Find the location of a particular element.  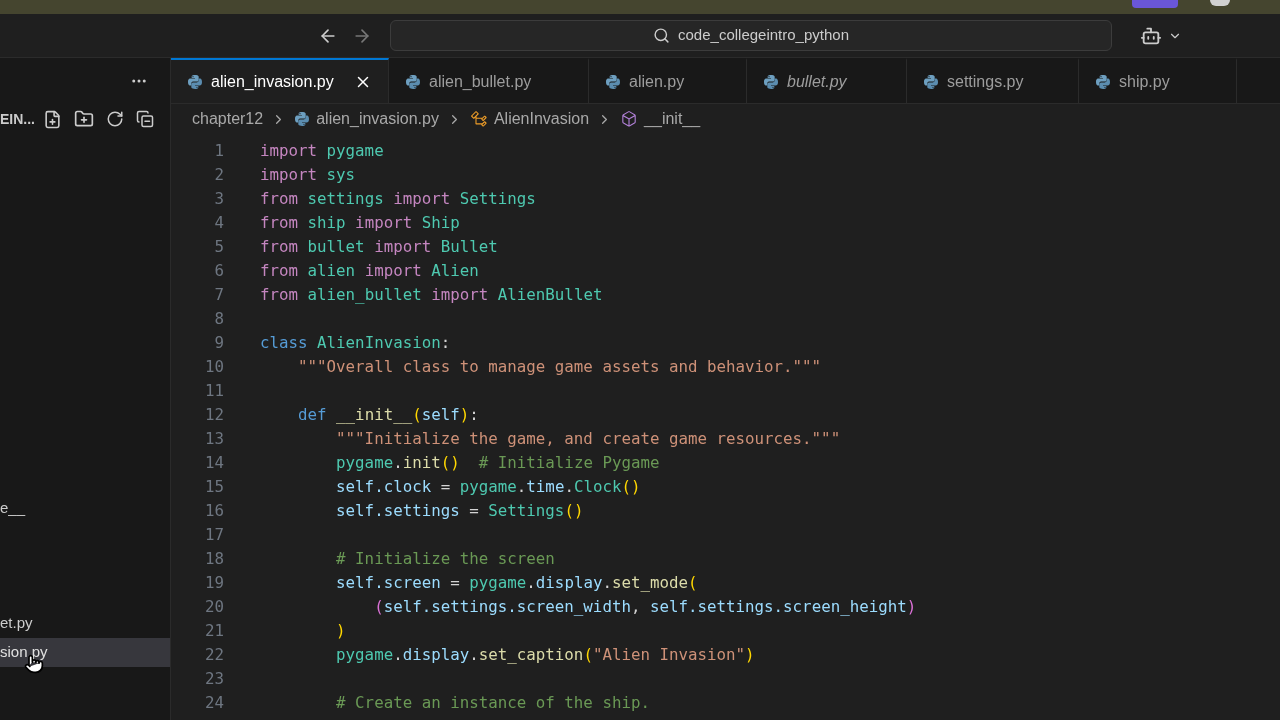

code-line: ) is located at coordinates (340, 631).